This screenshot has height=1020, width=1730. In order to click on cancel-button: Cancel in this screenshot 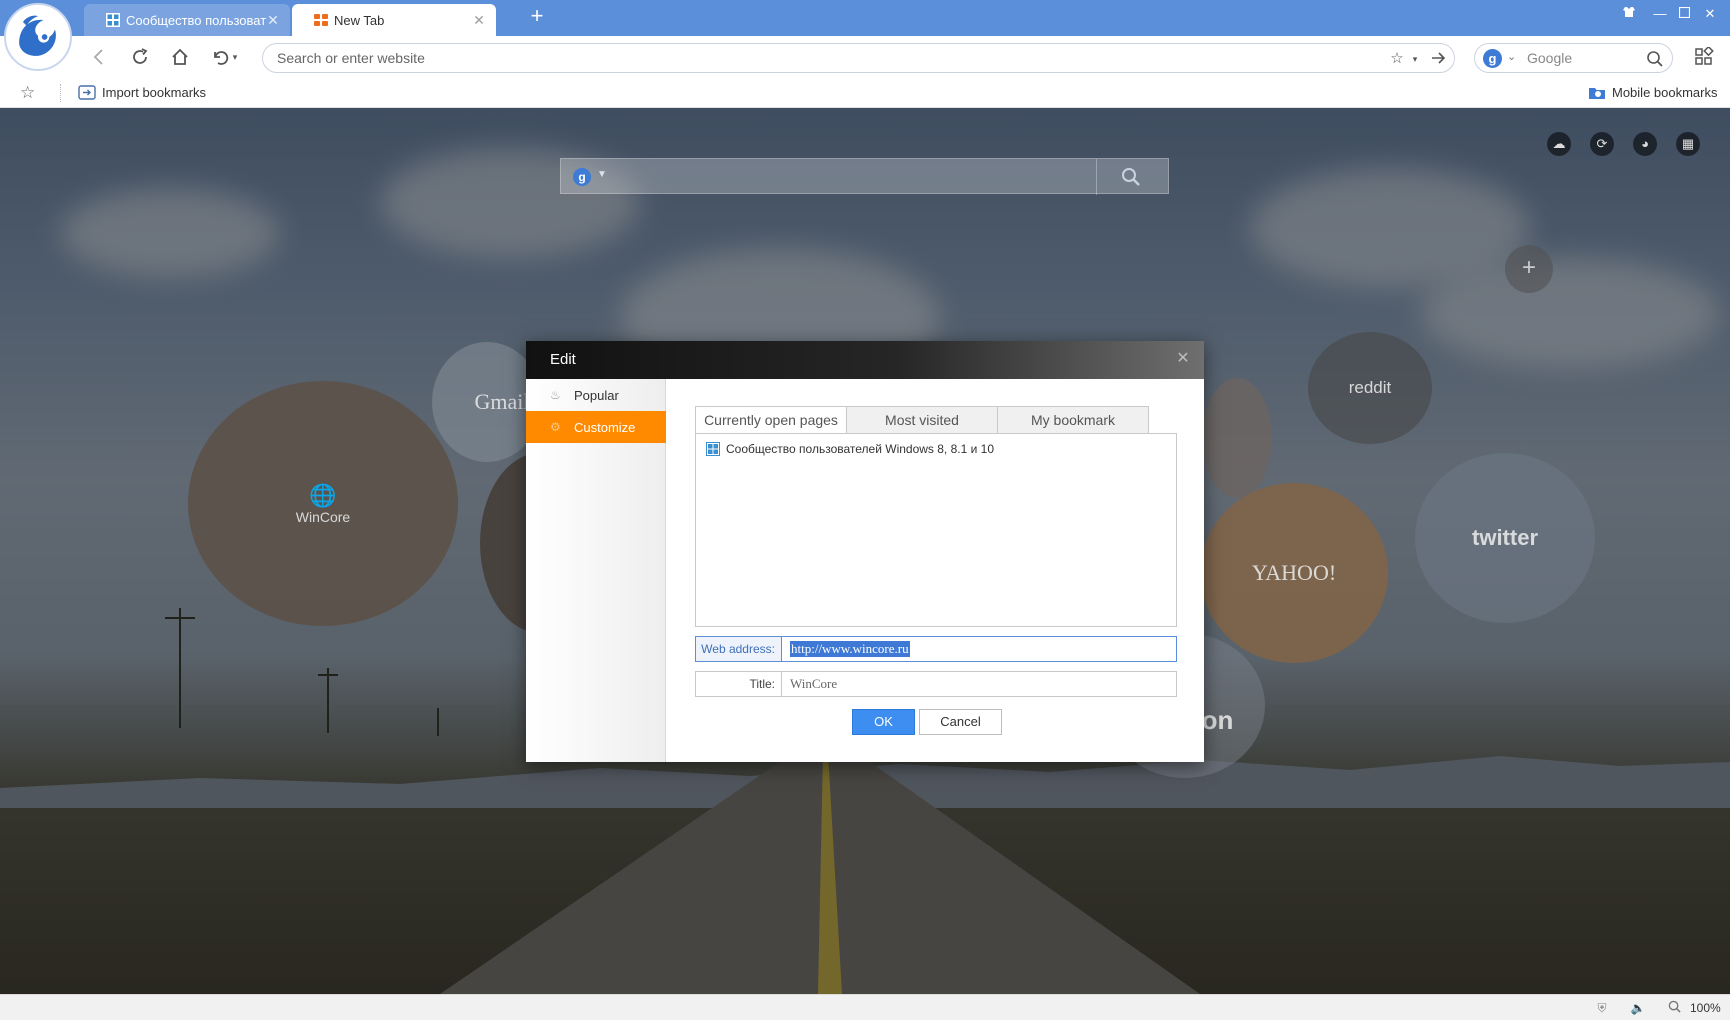, I will do `click(960, 722)`.